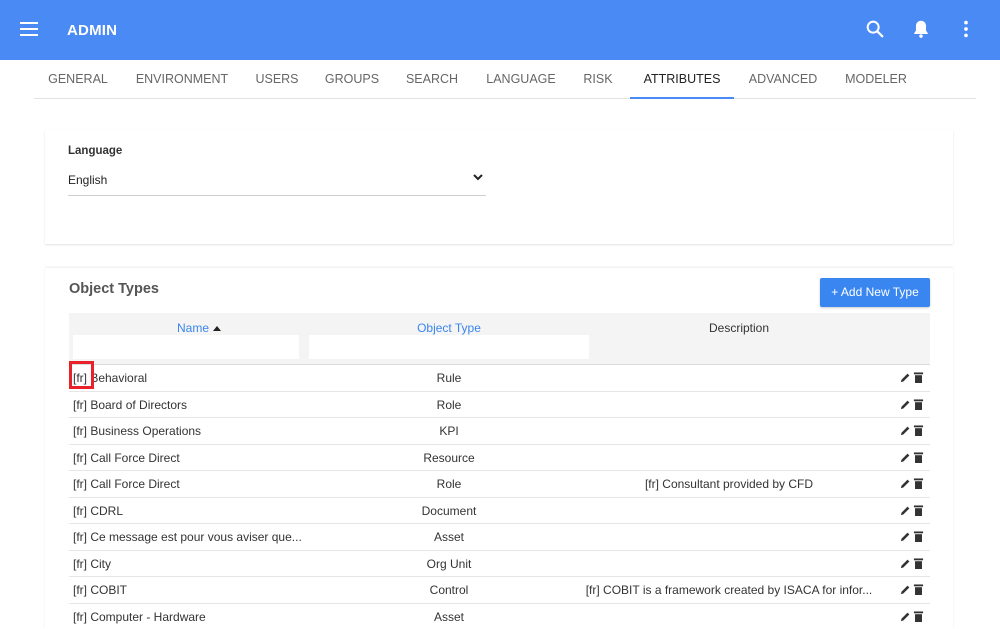 The image size is (1000, 629). What do you see at coordinates (449, 510) in the screenshot?
I see `object-type-cell: Document` at bounding box center [449, 510].